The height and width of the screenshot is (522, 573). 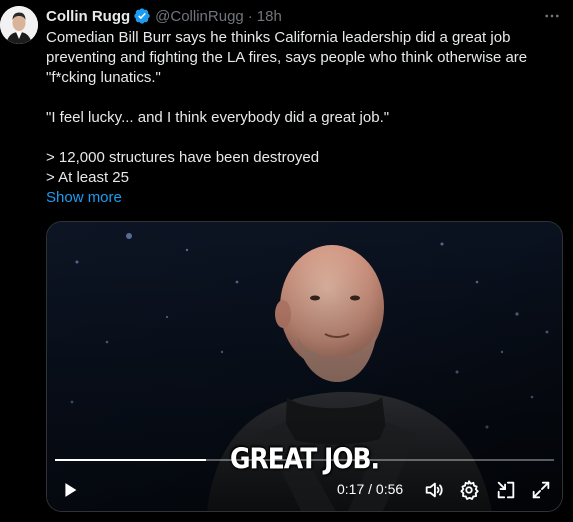 I want to click on picture-in-picture-icon, so click(x=506, y=490).